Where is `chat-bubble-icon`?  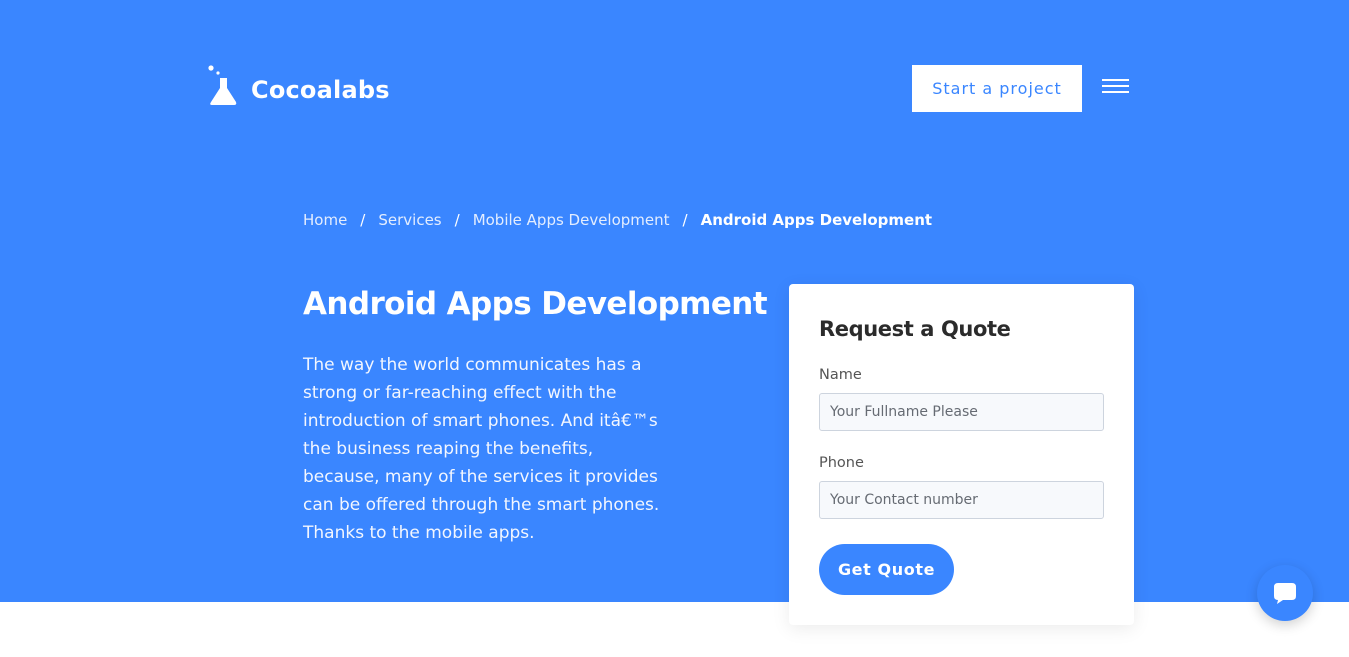 chat-bubble-icon is located at coordinates (1285, 593).